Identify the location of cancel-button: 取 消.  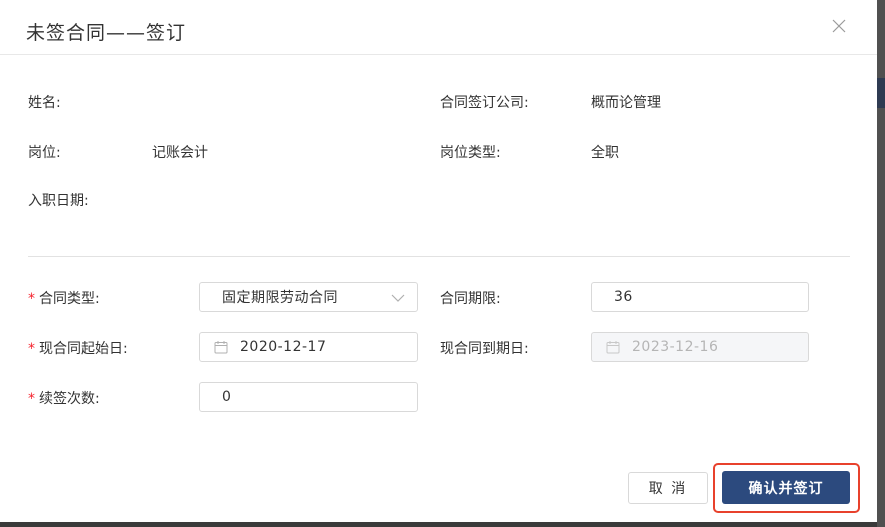
(668, 488).